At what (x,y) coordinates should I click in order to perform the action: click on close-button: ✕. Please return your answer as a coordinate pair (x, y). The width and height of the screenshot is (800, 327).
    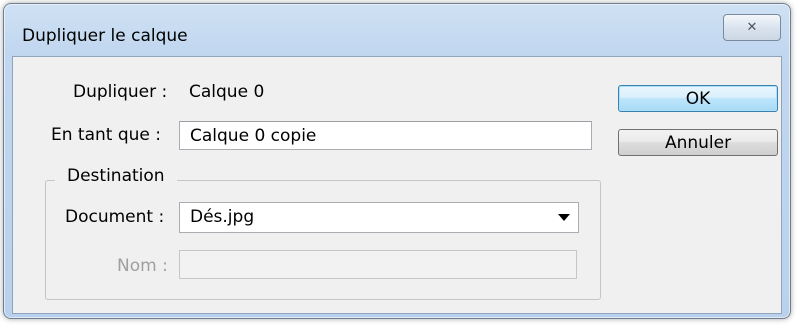
    Looking at the image, I should click on (752, 27).